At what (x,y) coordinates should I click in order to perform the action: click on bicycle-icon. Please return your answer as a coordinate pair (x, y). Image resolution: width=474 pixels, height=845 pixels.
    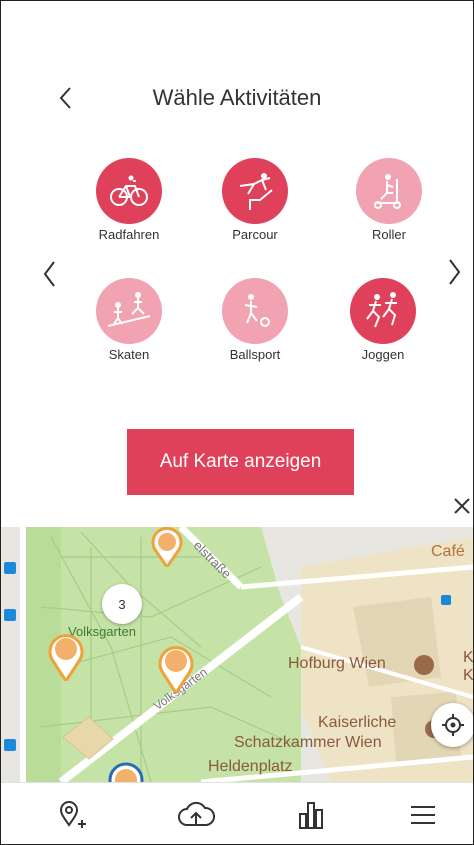
    Looking at the image, I should click on (129, 190).